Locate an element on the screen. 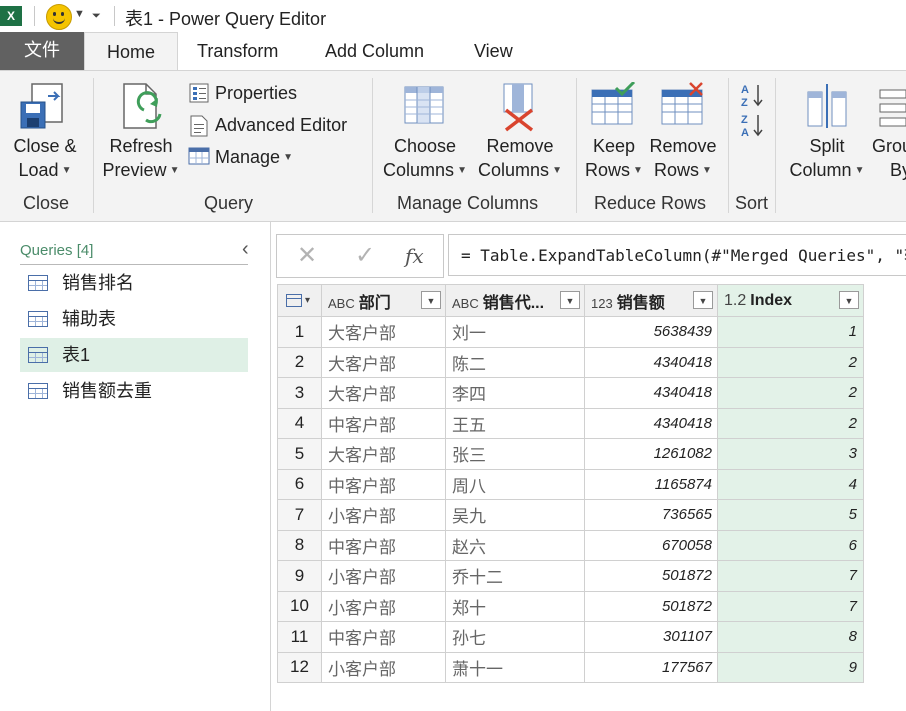 Image resolution: width=906 pixels, height=711 pixels. table-row: 5 大客户部 张三 1261082 3 is located at coordinates (570, 454).